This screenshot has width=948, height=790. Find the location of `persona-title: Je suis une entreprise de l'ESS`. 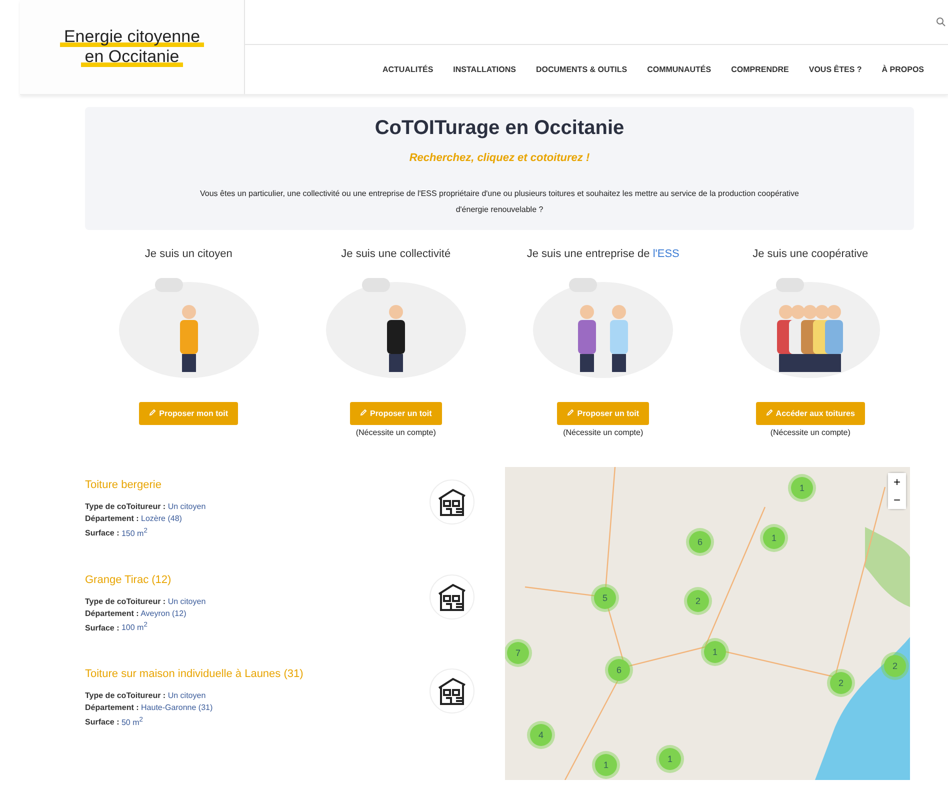

persona-title: Je suis une entreprise de l'ESS is located at coordinates (603, 254).